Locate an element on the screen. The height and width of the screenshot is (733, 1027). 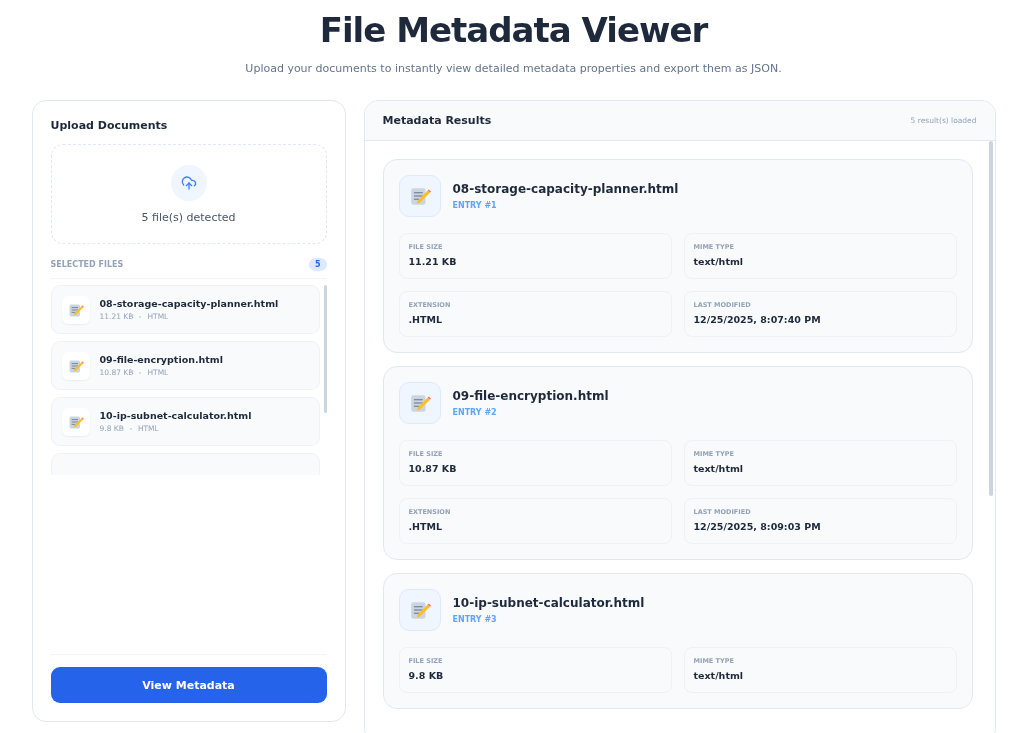
entry-label: ENTRY #2 is located at coordinates (475, 412).